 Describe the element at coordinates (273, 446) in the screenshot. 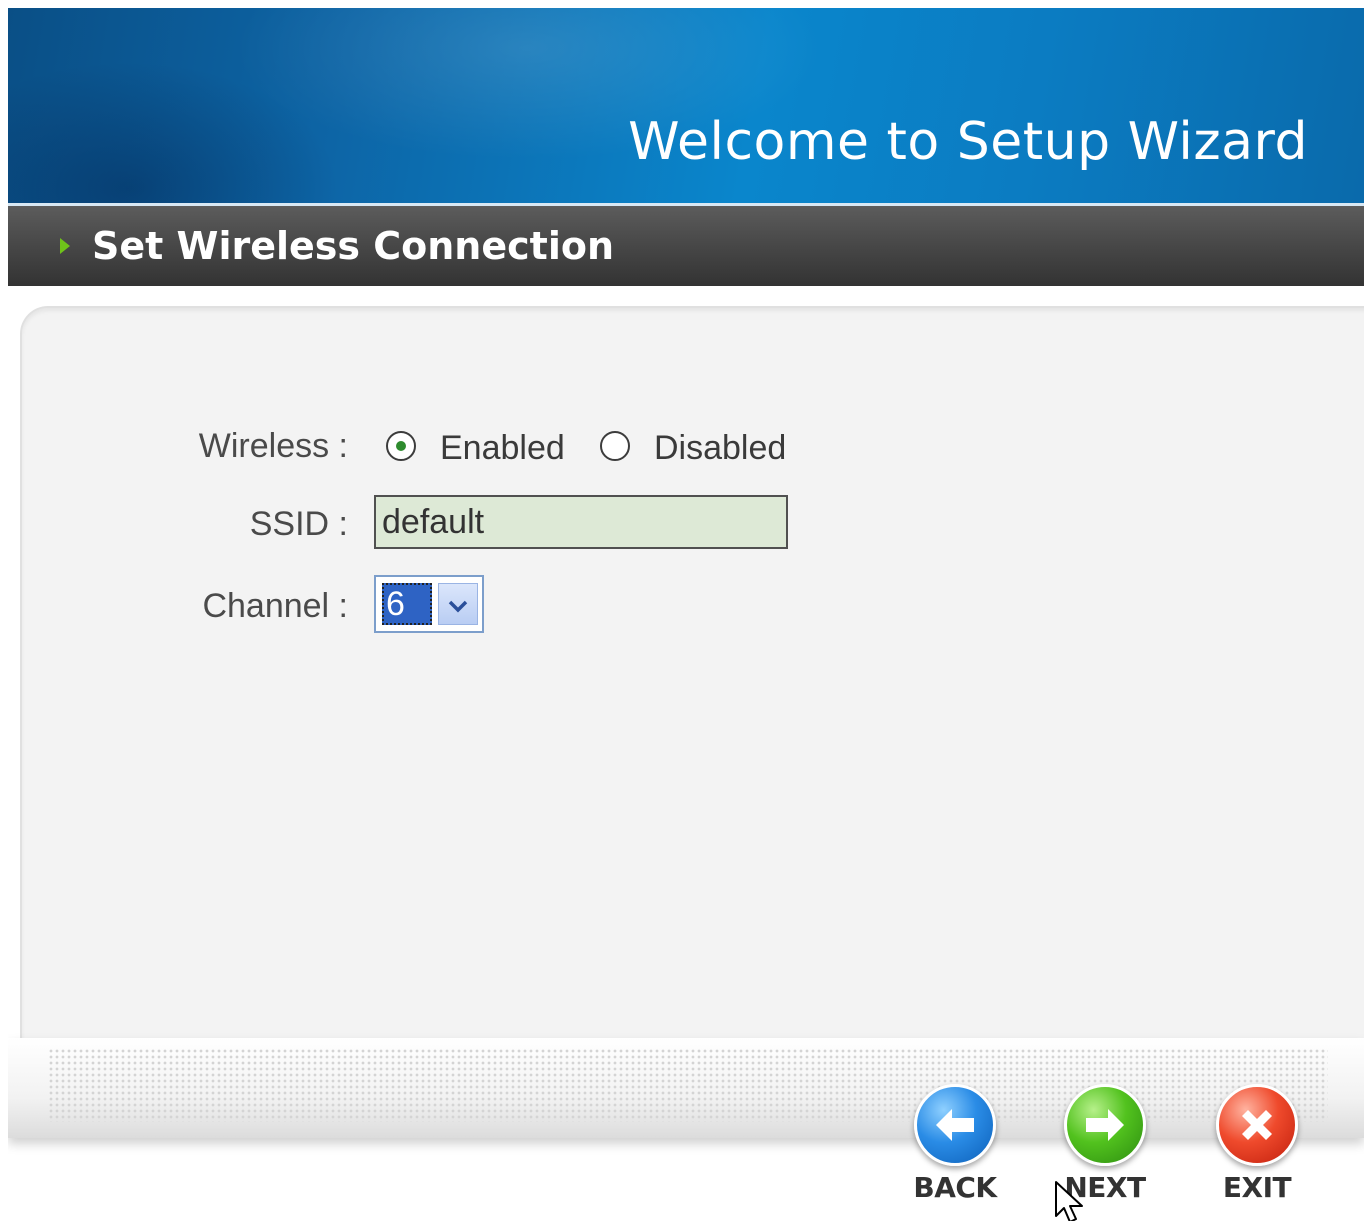

I see `wireless-label: Wireless :` at that location.